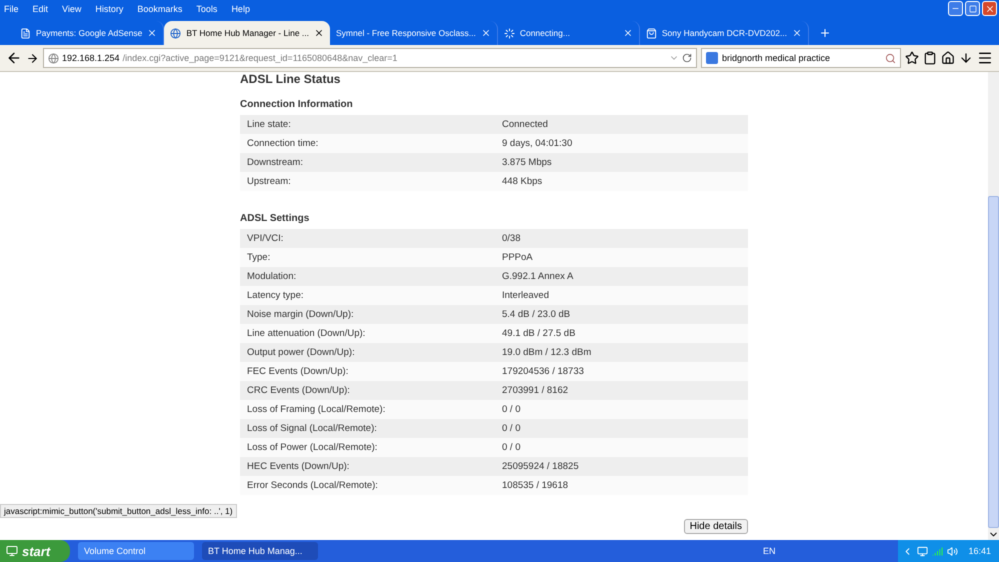  I want to click on start-button: start, so click(35, 551).